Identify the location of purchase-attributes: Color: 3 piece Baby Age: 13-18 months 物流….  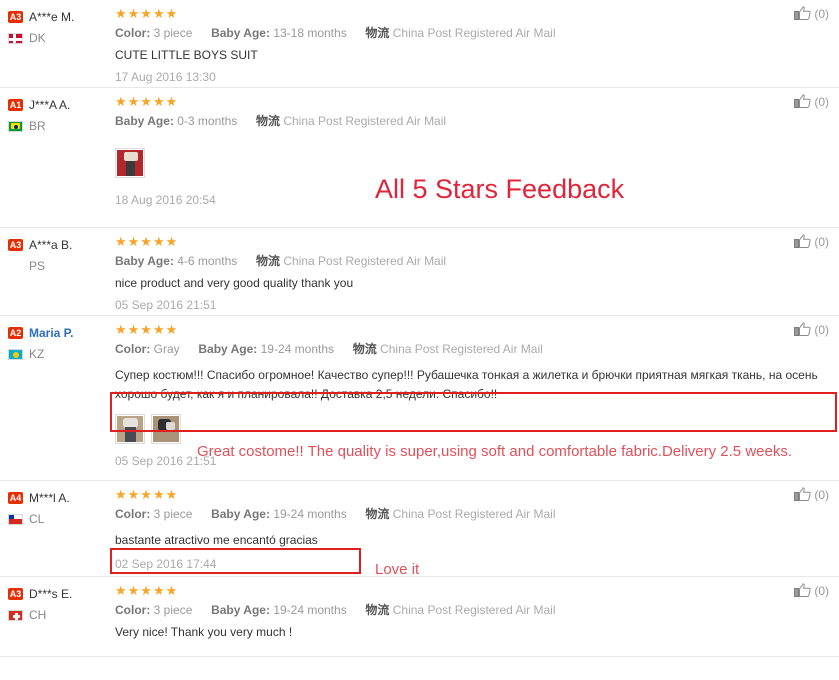
(442, 33).